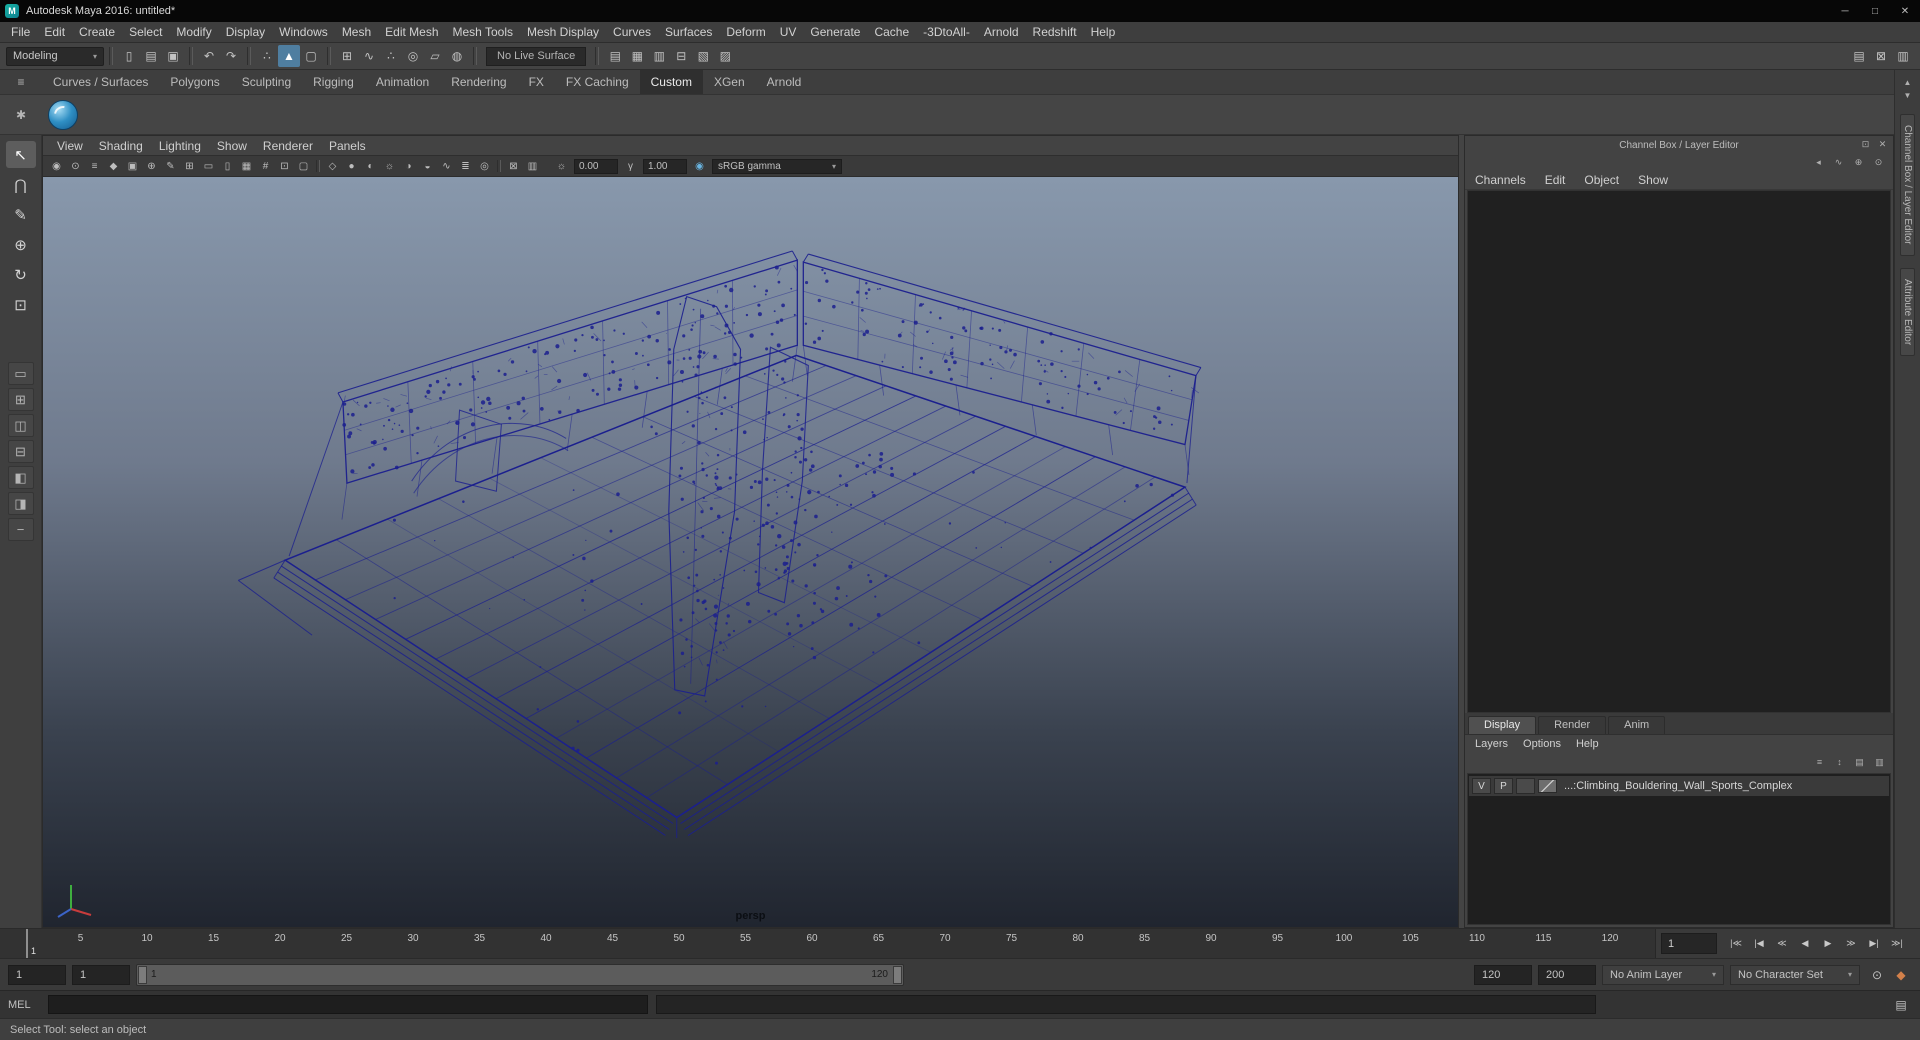  I want to click on resolution-gate-icon: ▯, so click(227, 166).